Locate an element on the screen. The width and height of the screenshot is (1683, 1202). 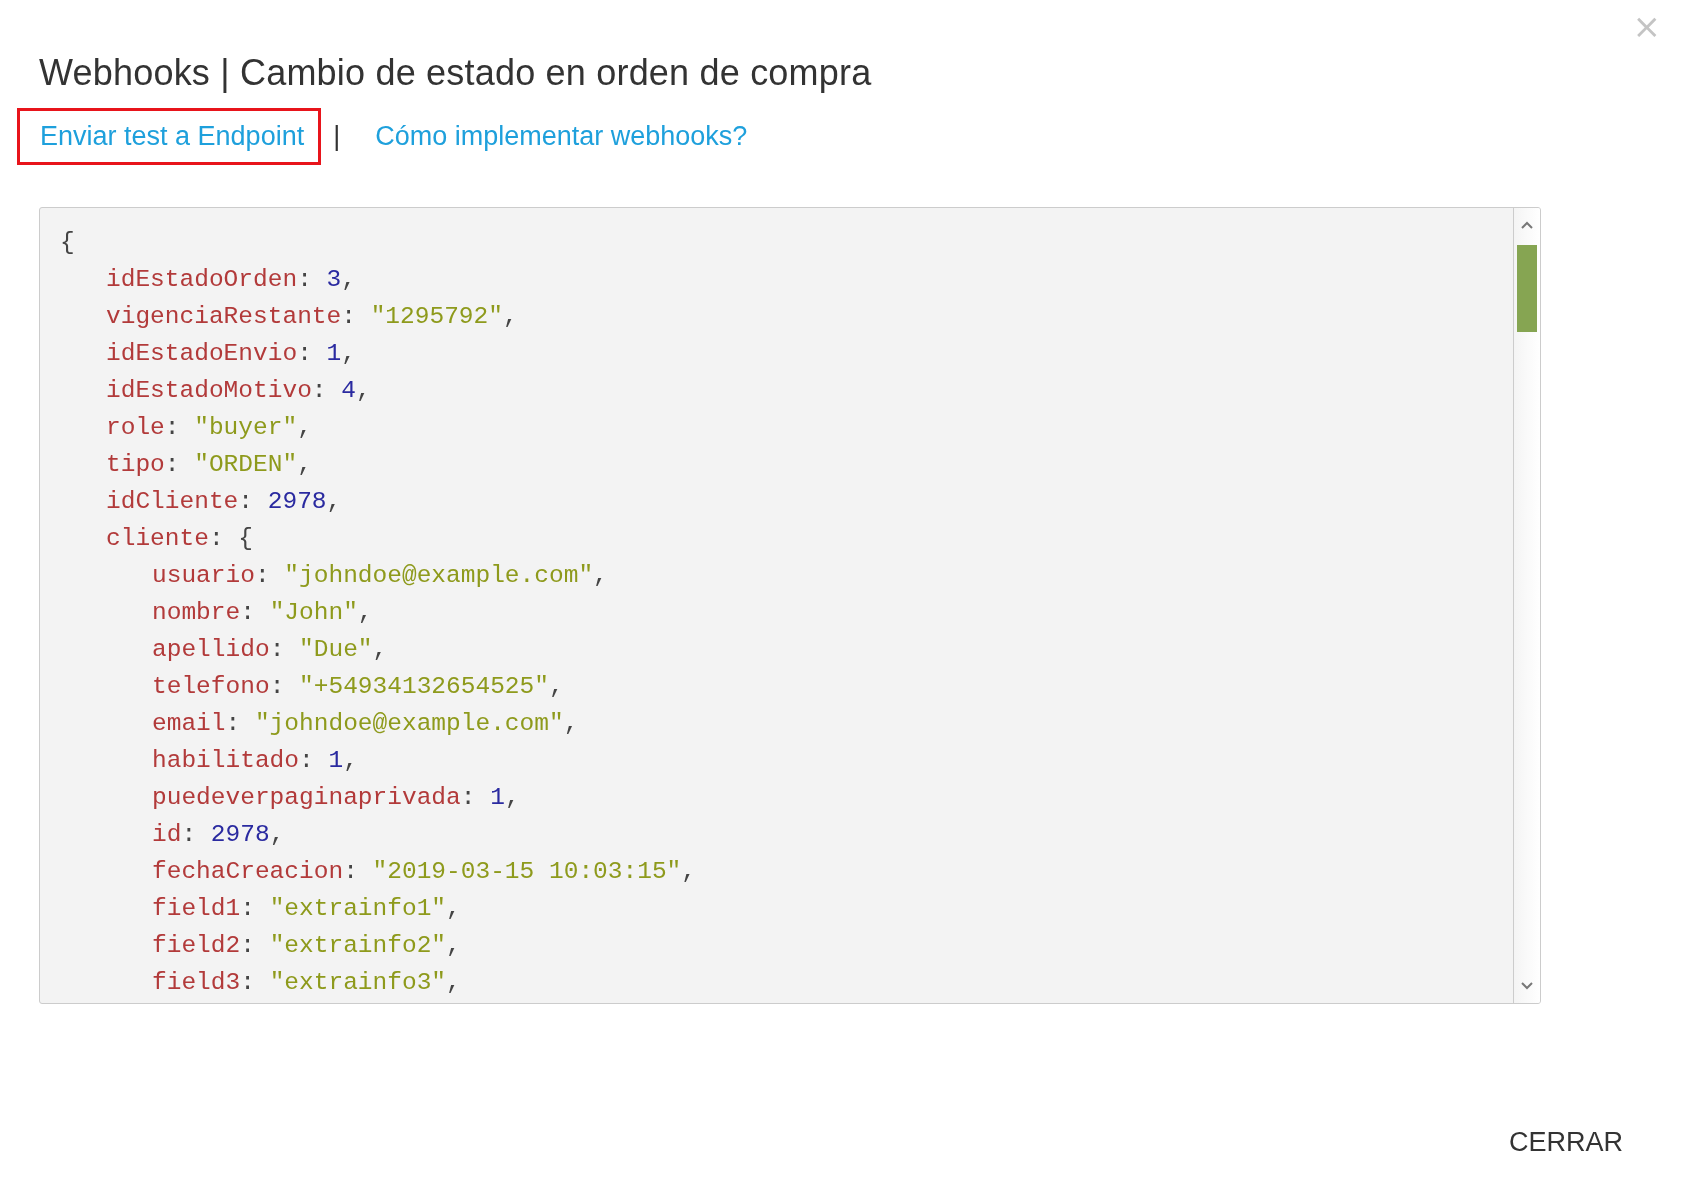
code-line: field2: "extrainfo2", is located at coordinates (307, 946).